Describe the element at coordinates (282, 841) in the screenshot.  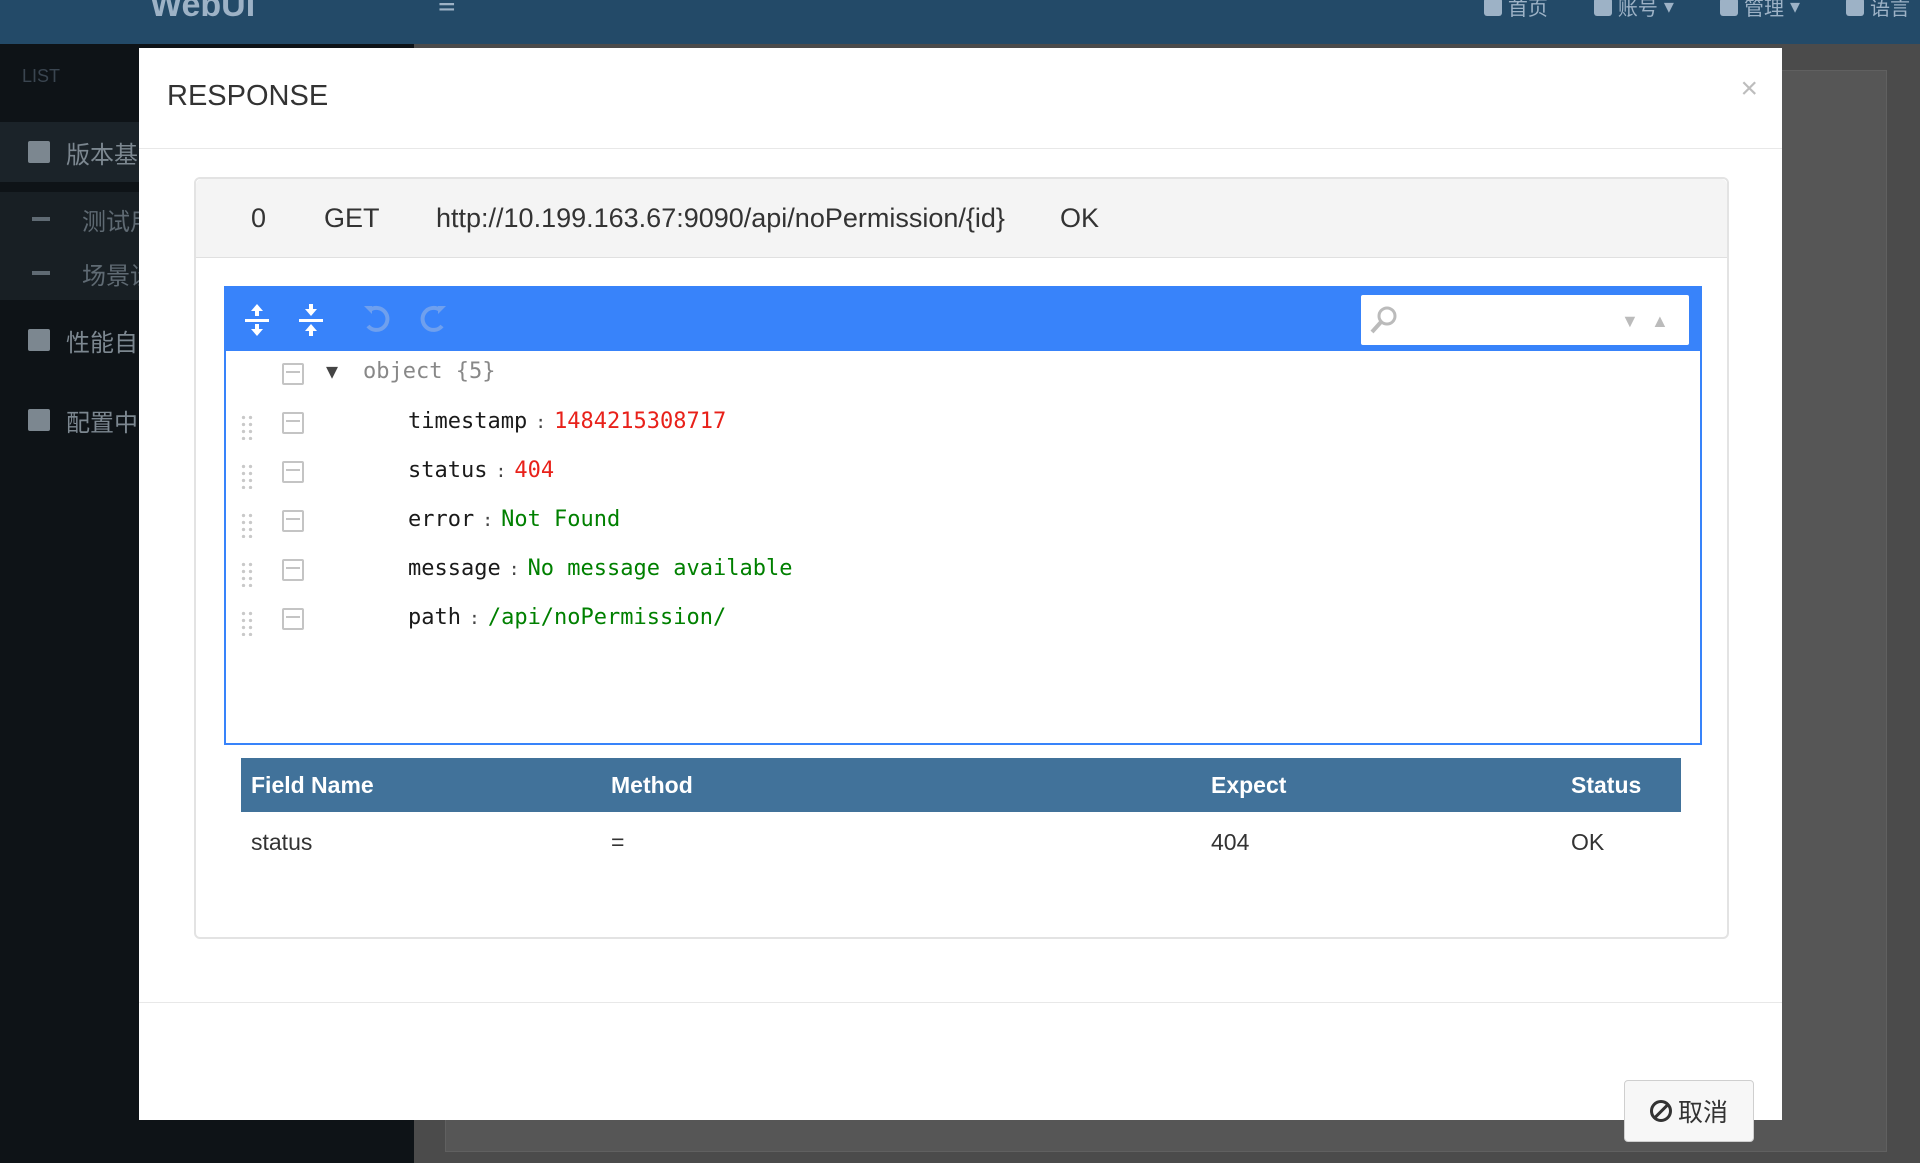
I see `cell-field-name: status` at that location.